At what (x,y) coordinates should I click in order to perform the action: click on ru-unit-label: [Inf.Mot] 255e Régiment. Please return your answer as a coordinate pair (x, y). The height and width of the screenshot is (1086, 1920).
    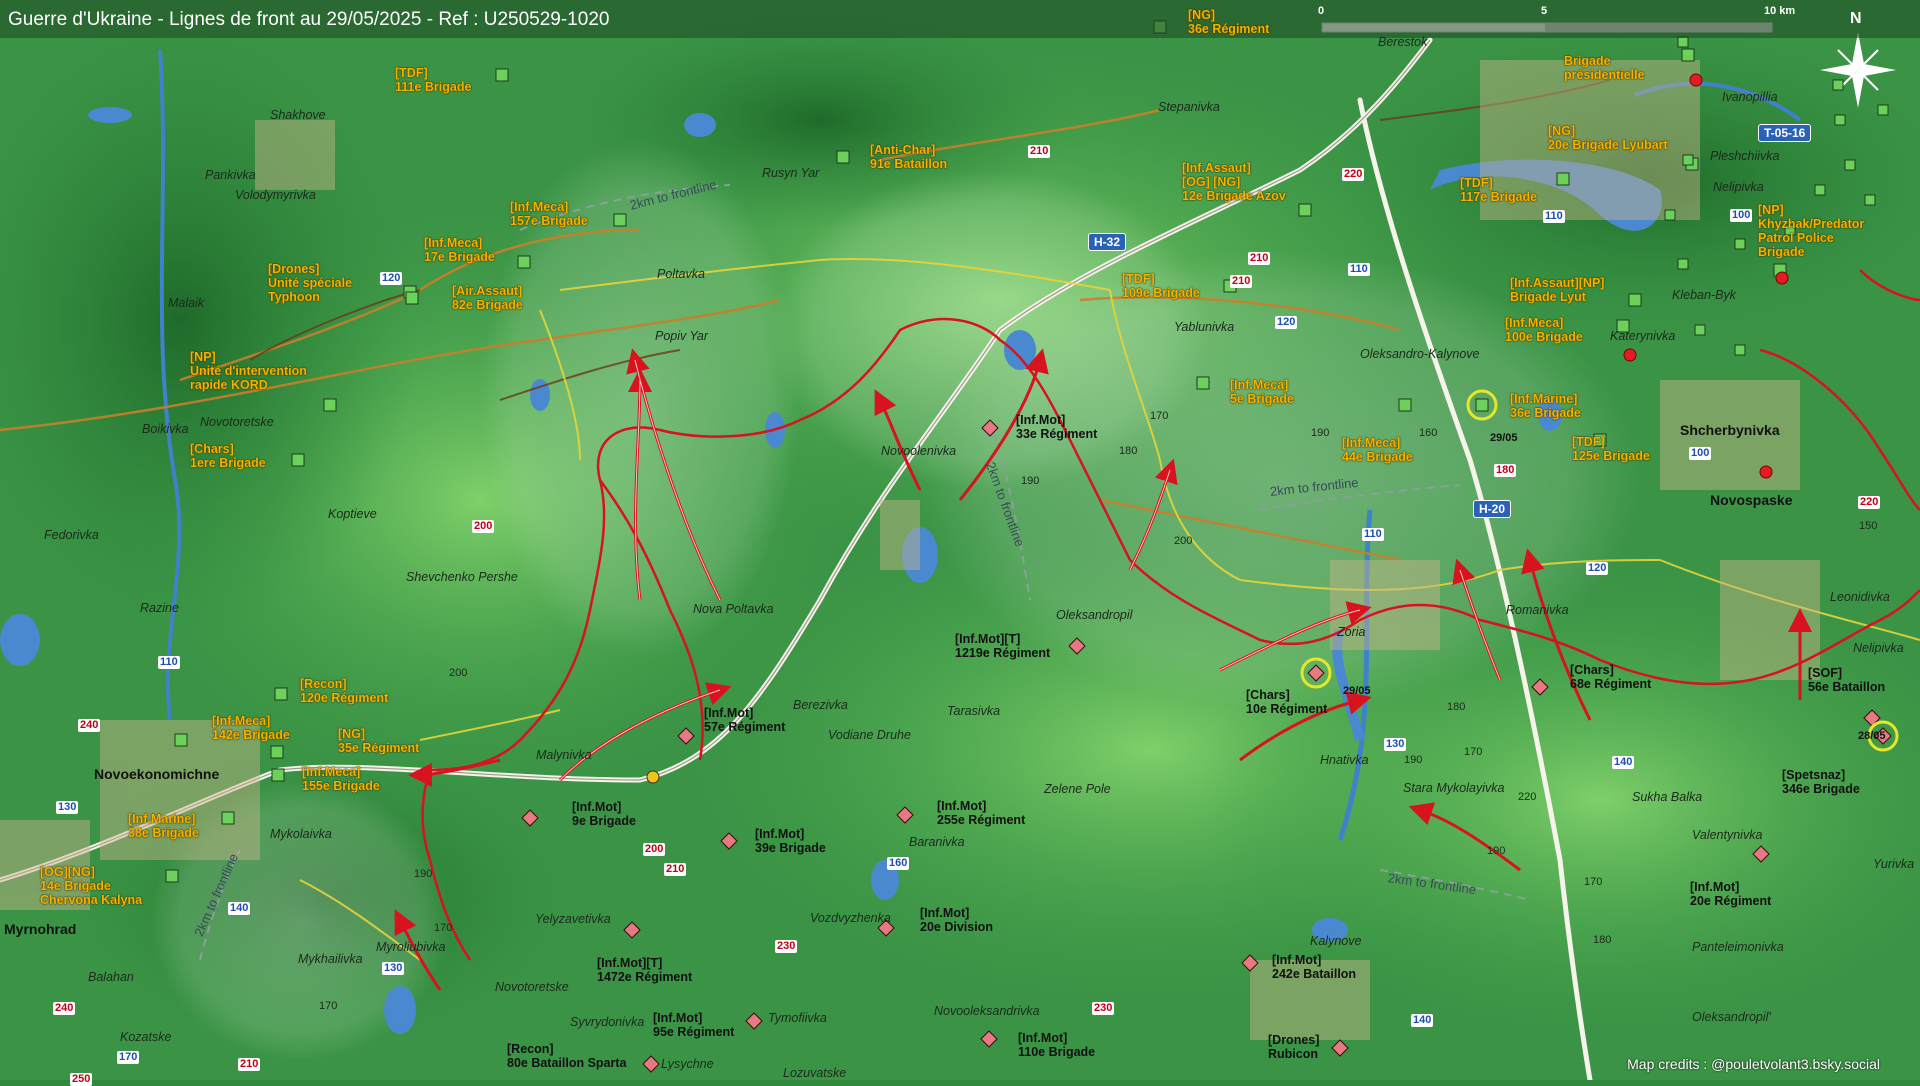
    Looking at the image, I should click on (981, 813).